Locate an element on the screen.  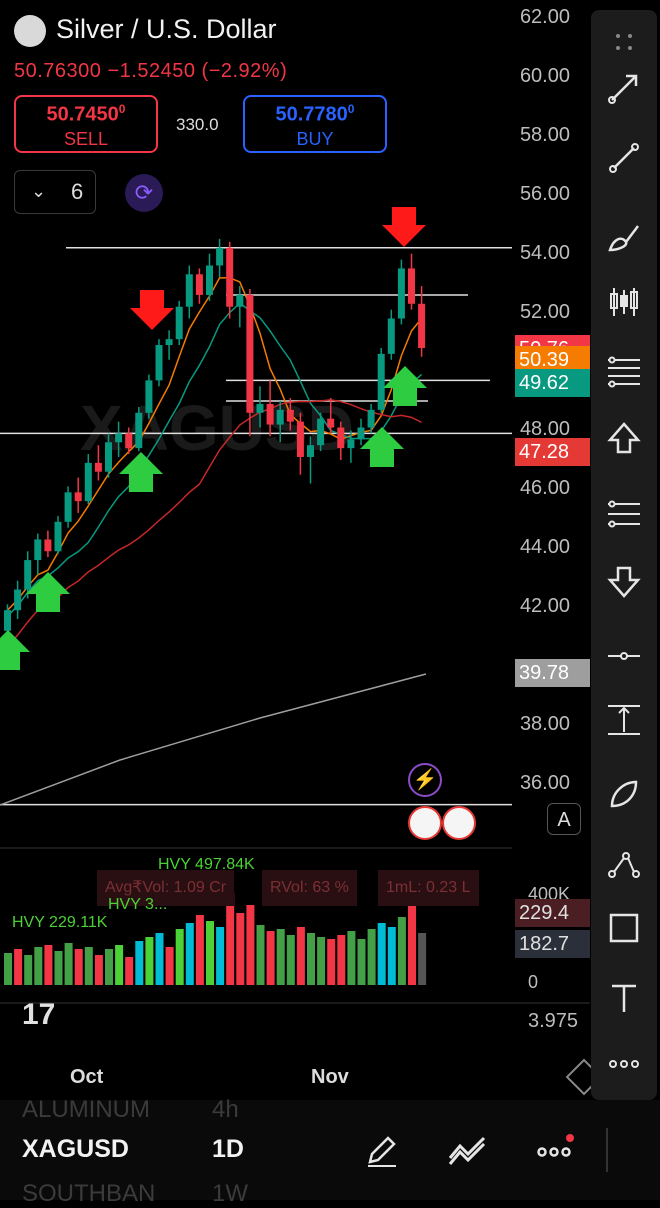
current-timeframe: 1D is located at coordinates (228, 1149).